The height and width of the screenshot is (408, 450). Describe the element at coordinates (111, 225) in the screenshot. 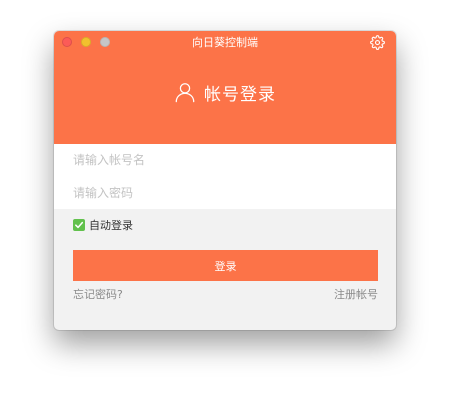

I see `auto-login-label: 自动登录` at that location.